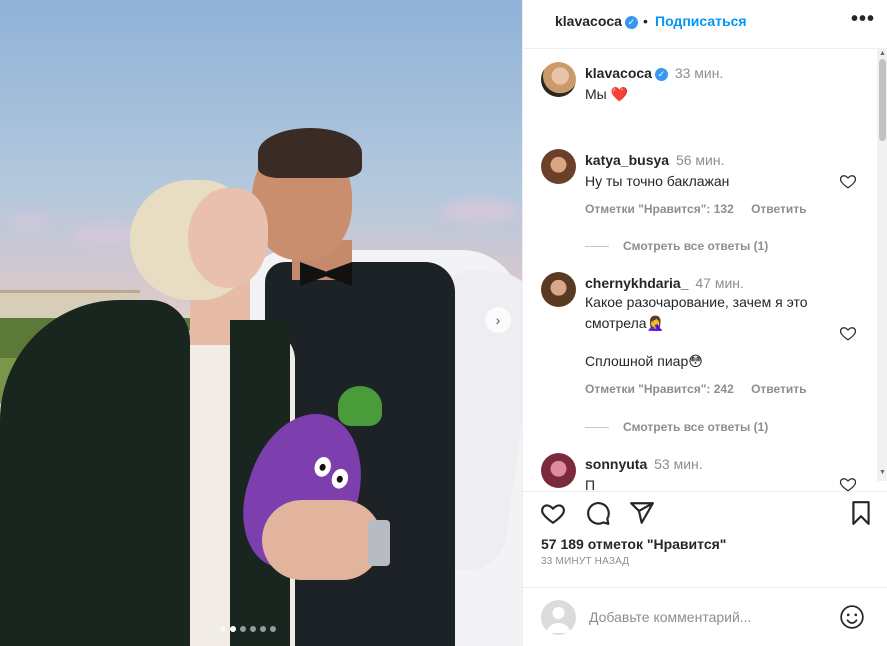  What do you see at coordinates (498, 320) in the screenshot?
I see `next-photo-button: ›` at bounding box center [498, 320].